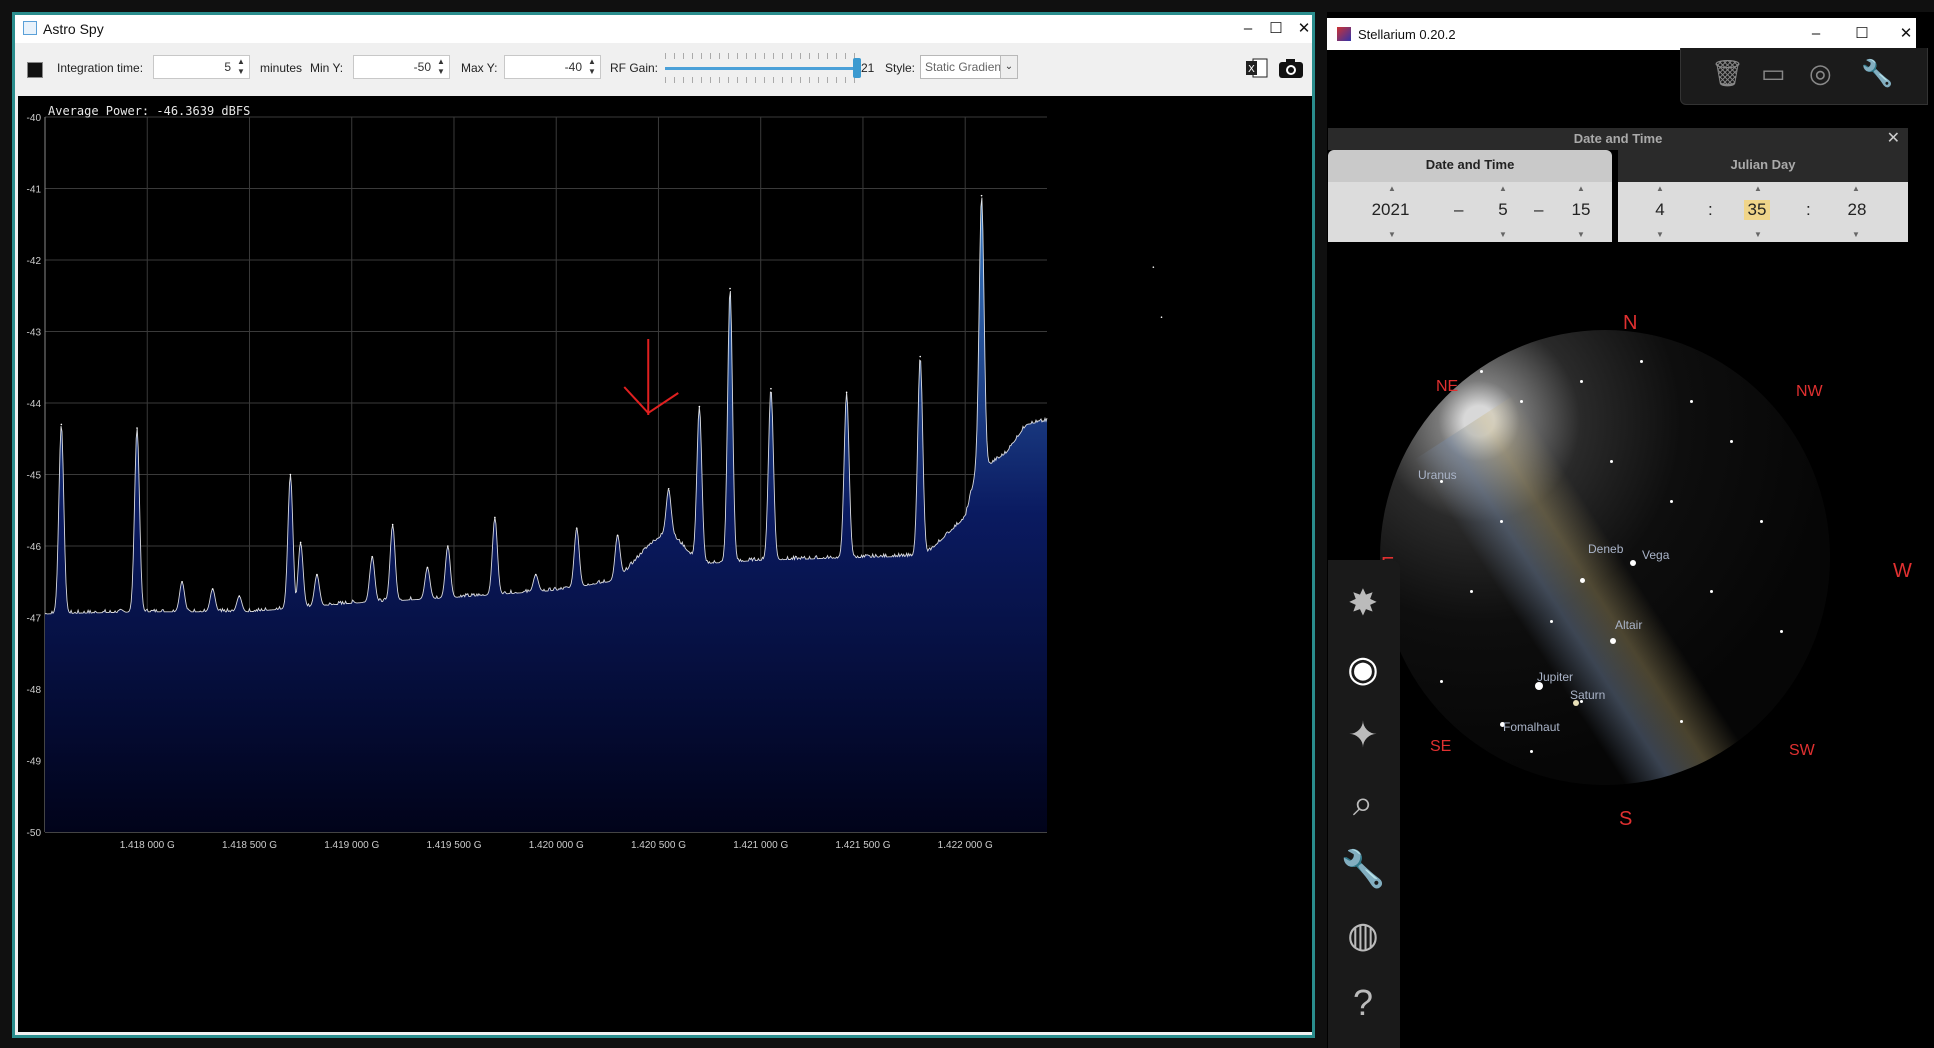 The width and height of the screenshot is (1934, 1048). What do you see at coordinates (1820, 73) in the screenshot?
I see `target-icon: ◎` at bounding box center [1820, 73].